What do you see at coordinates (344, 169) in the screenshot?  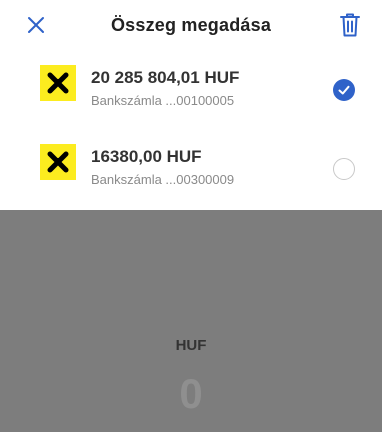 I see `account-radio-unselected` at bounding box center [344, 169].